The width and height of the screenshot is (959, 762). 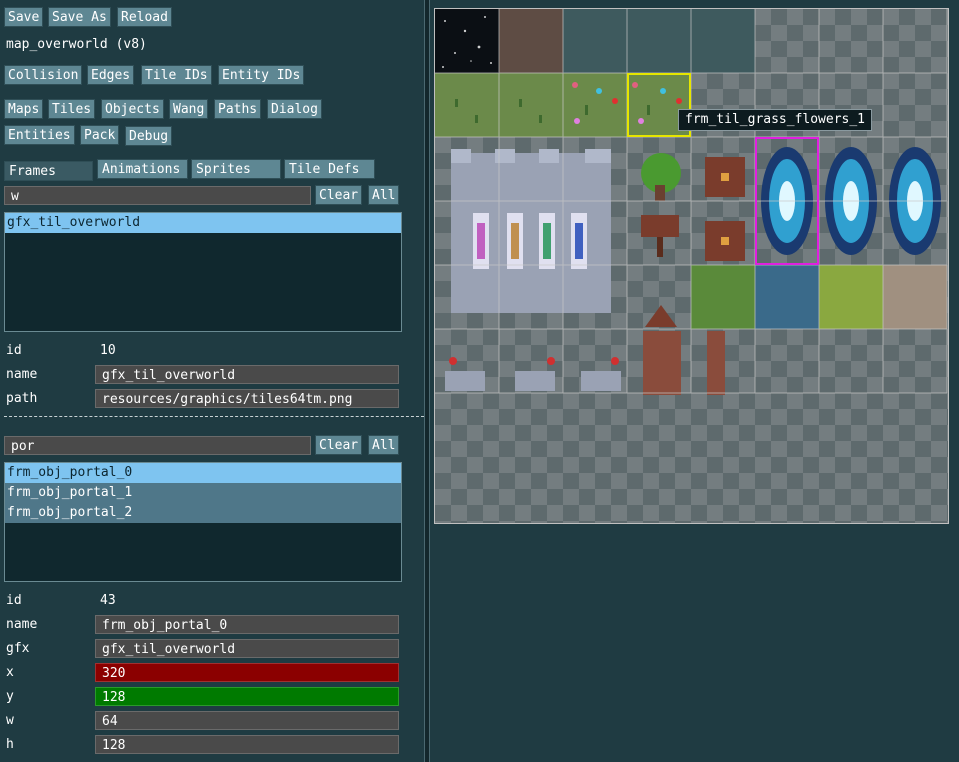 I want to click on light-grass-tile, so click(x=851, y=297).